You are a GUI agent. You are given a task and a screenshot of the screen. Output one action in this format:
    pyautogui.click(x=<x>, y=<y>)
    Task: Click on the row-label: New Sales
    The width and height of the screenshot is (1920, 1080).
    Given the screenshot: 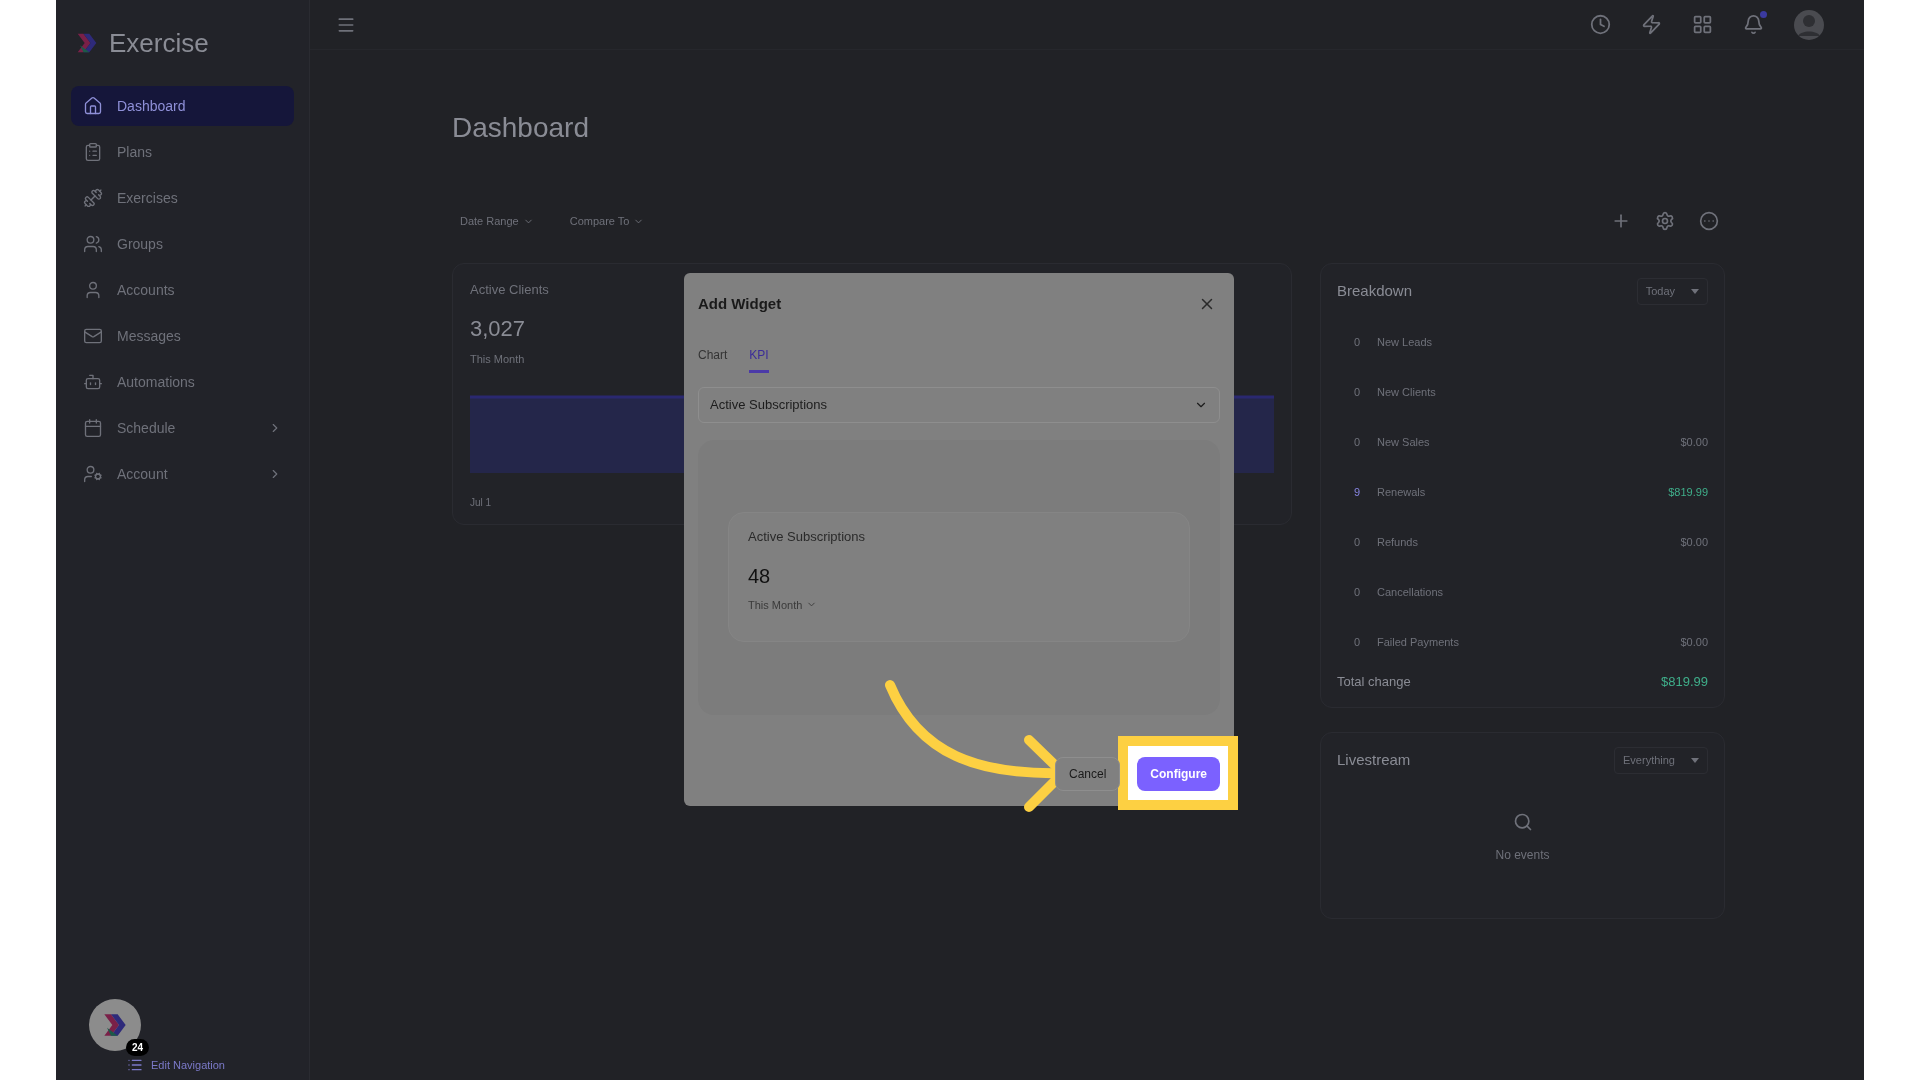 What is the action you would take?
    pyautogui.click(x=1404, y=443)
    